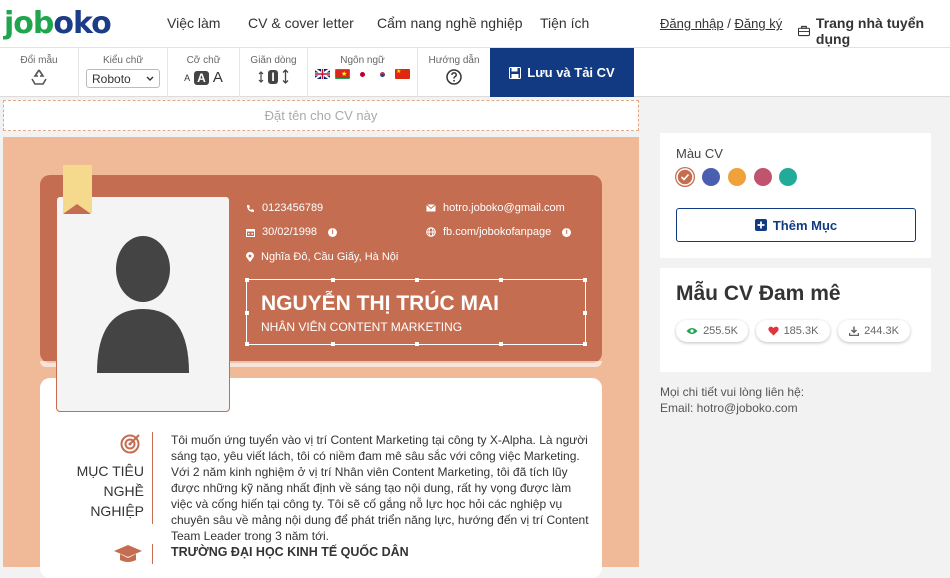 This screenshot has height=578, width=950. I want to click on language-tool: Ngôn ngữ ★ ★, so click(363, 72).